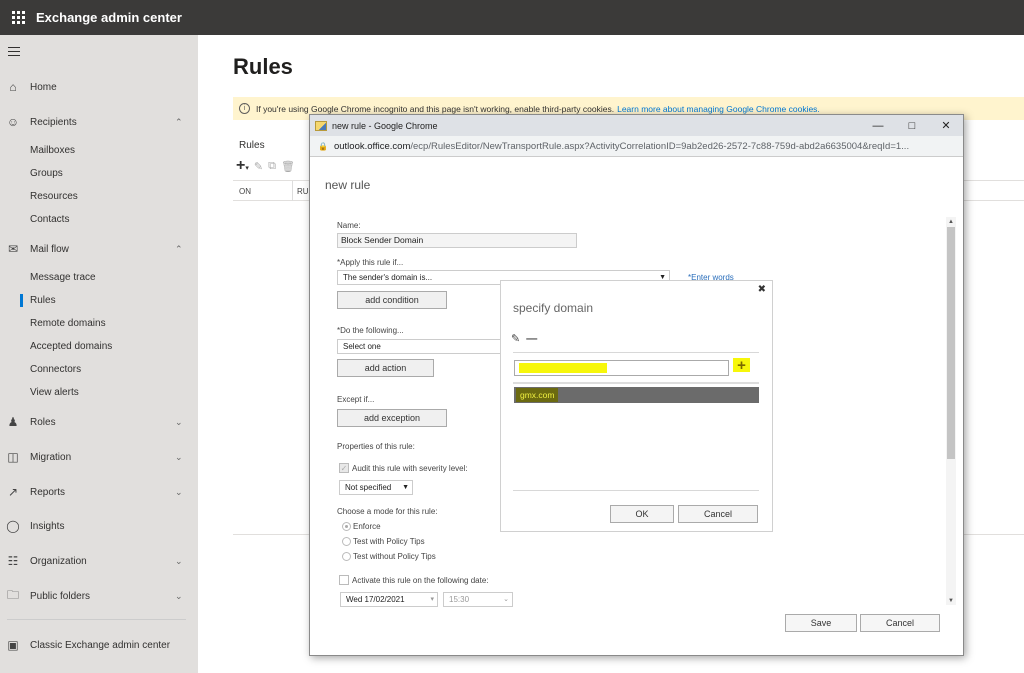 This screenshot has width=1024, height=673. I want to click on add-condition-button: add condition, so click(392, 300).